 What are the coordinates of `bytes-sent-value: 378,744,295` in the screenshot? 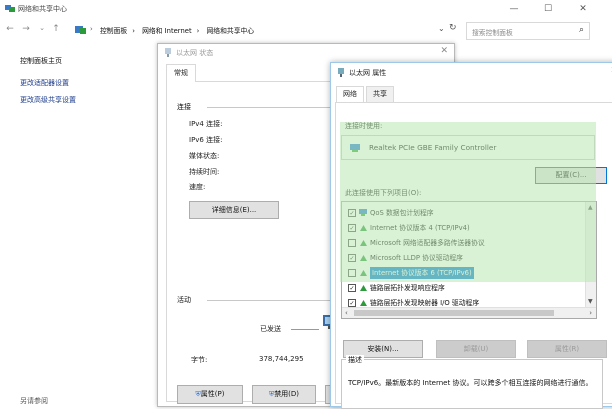 It's located at (281, 359).